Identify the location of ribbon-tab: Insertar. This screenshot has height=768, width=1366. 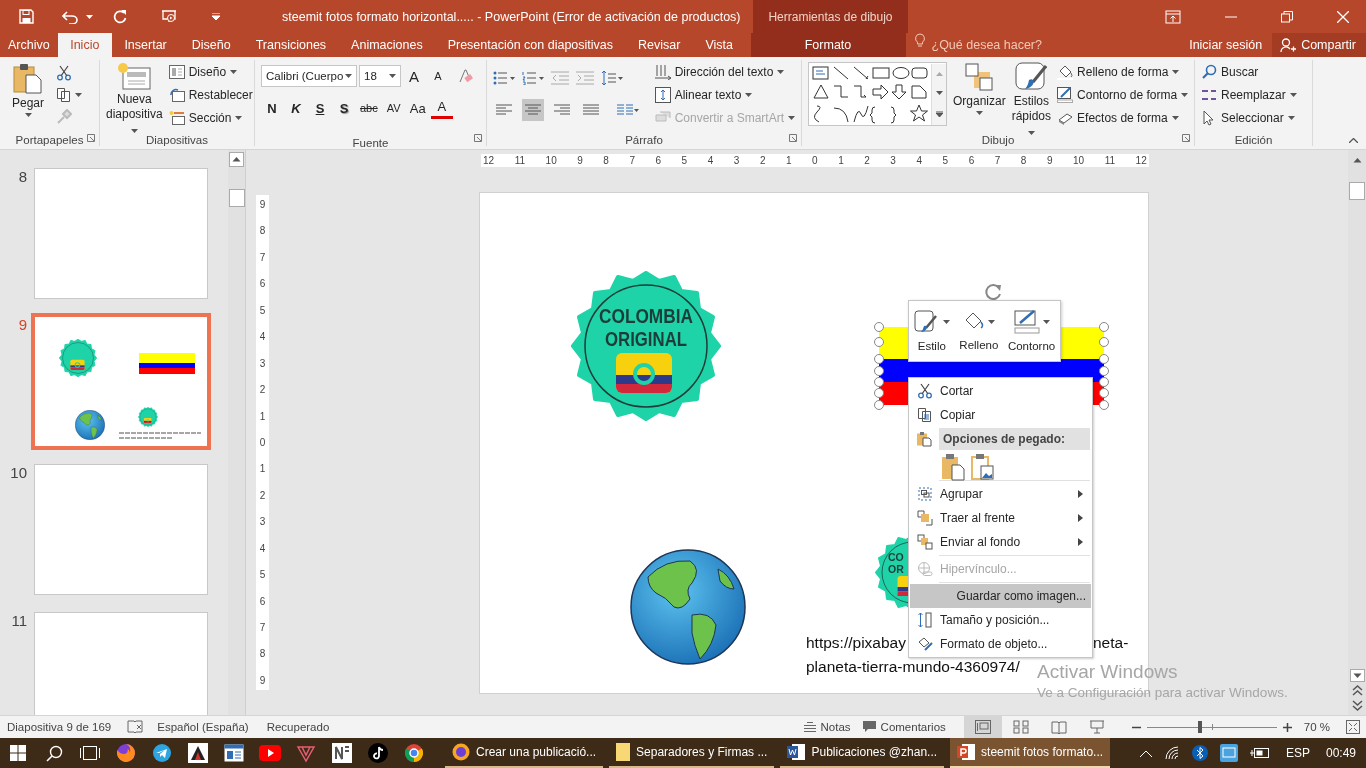
(145, 45).